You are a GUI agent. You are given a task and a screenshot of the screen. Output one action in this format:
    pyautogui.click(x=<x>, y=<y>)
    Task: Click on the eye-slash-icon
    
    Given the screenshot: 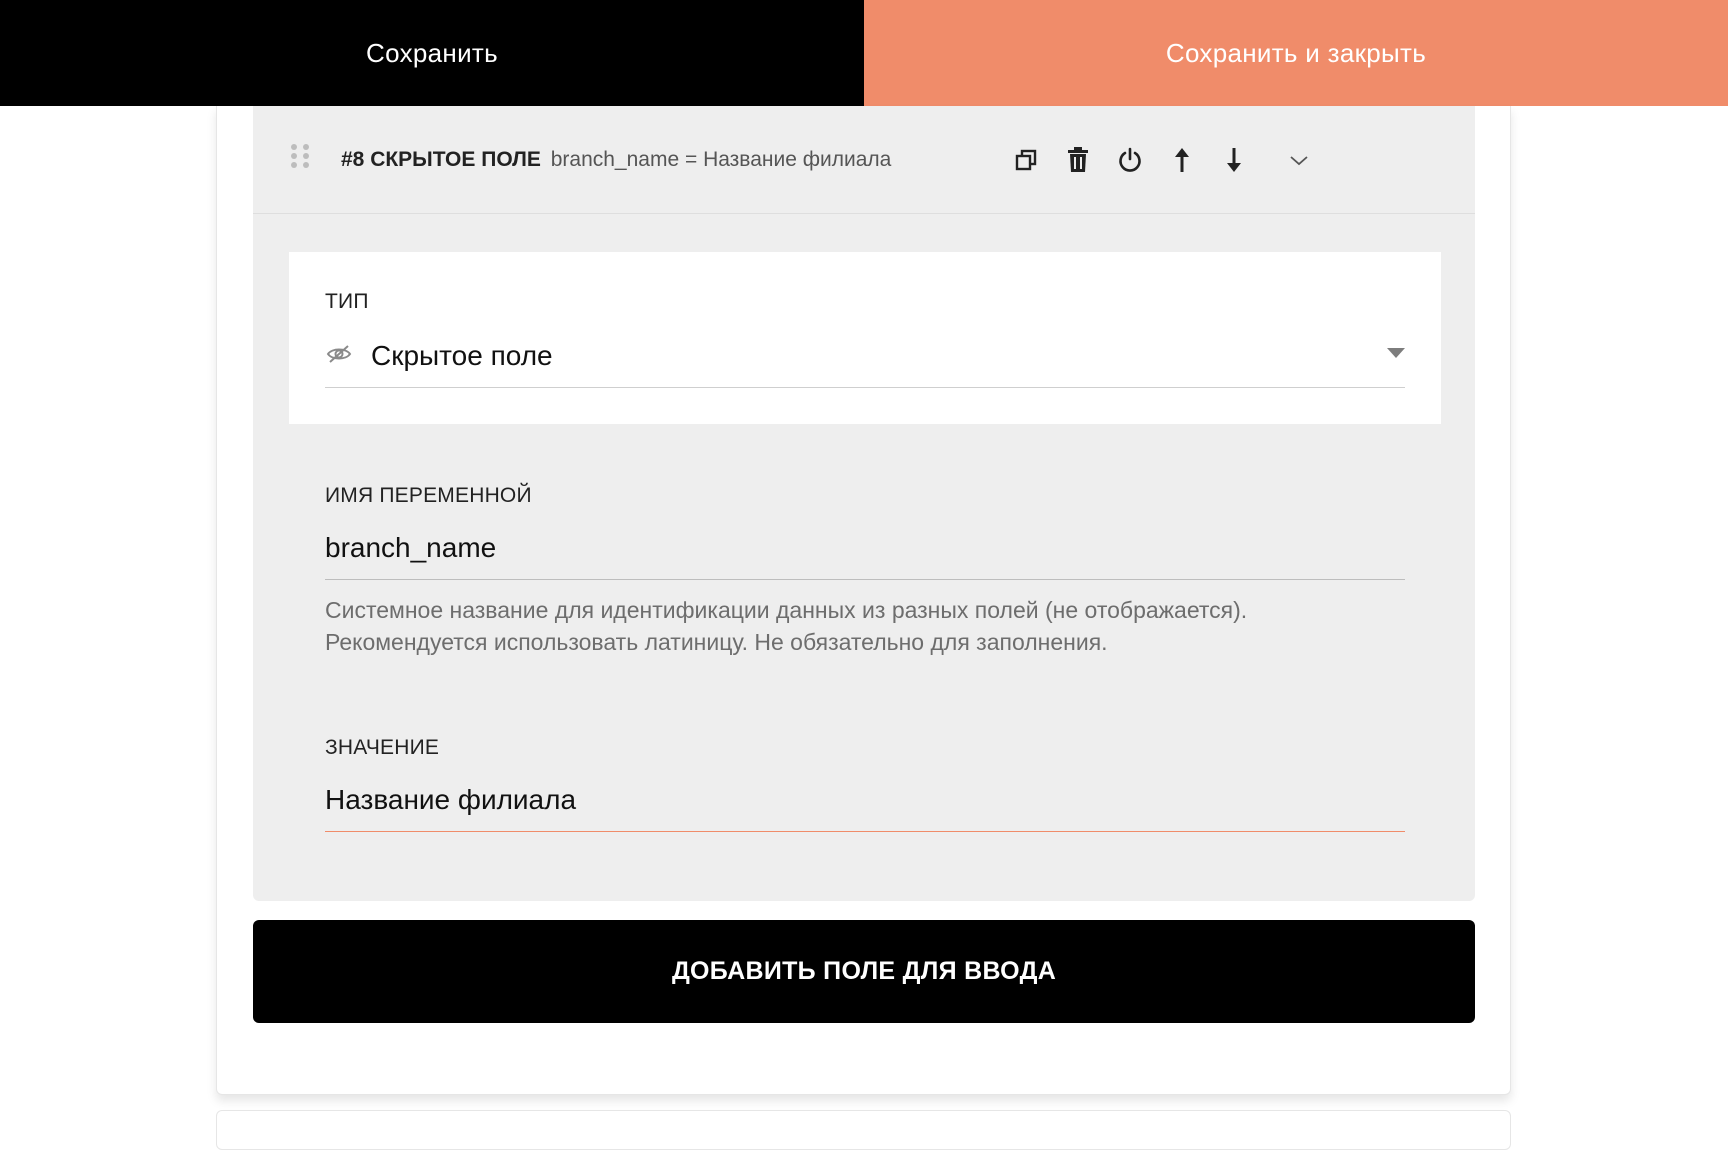 What is the action you would take?
    pyautogui.click(x=339, y=356)
    